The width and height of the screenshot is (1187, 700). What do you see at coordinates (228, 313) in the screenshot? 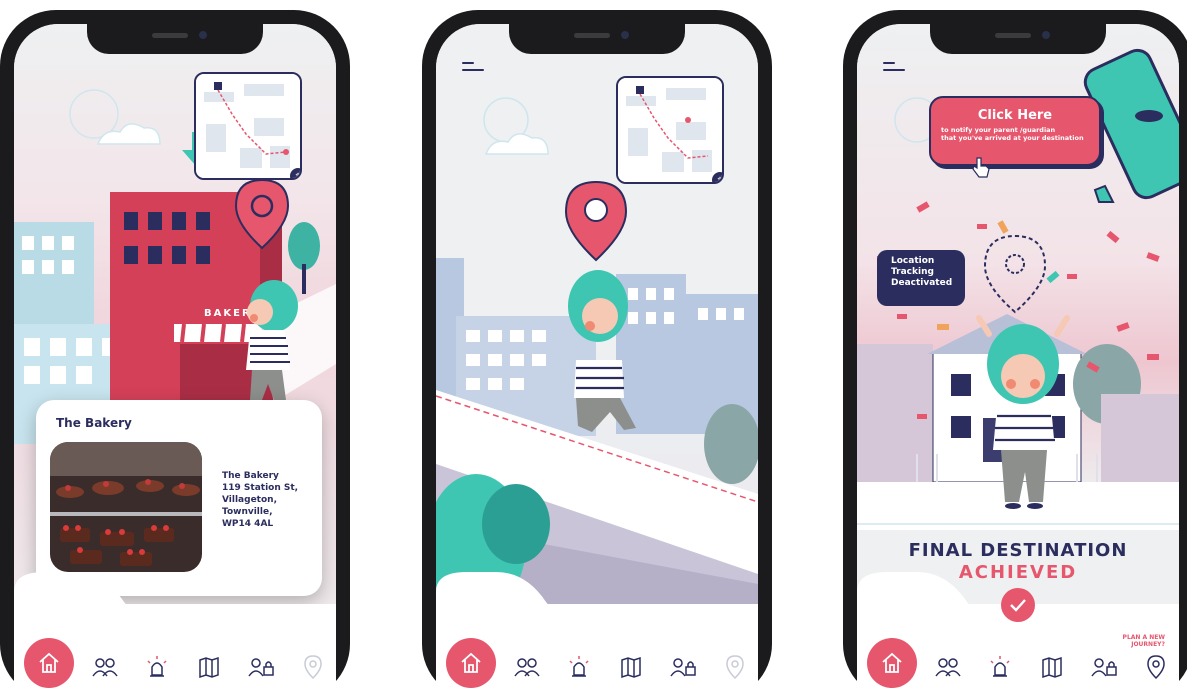
I see `building-sign: BAKER` at bounding box center [228, 313].